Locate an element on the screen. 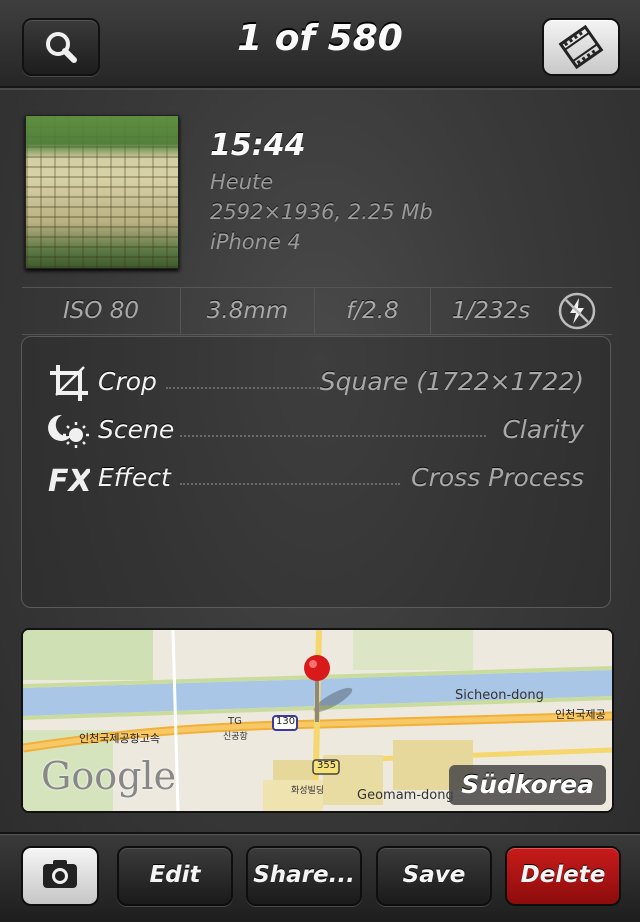 Image resolution: width=640 pixels, height=922 pixels. map-label: TG is located at coordinates (235, 721).